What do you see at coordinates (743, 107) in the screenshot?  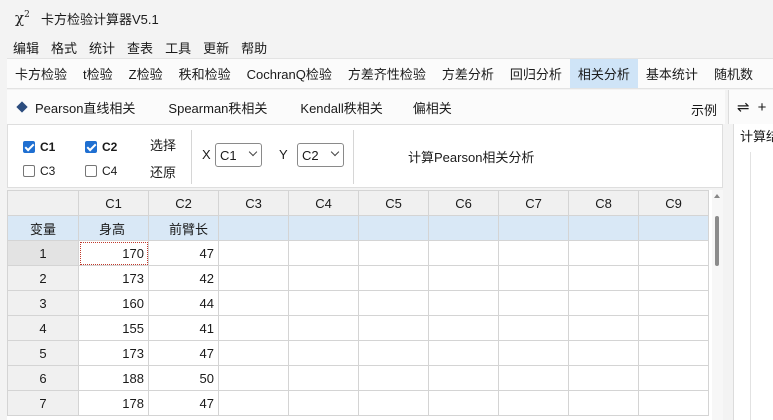 I see `swap-icon: ⇌` at bounding box center [743, 107].